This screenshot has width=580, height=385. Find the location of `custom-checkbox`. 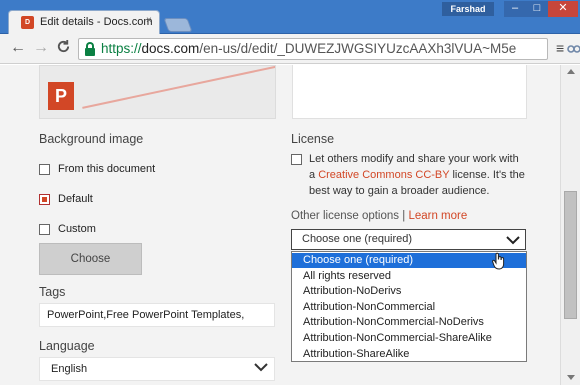

custom-checkbox is located at coordinates (44, 229).